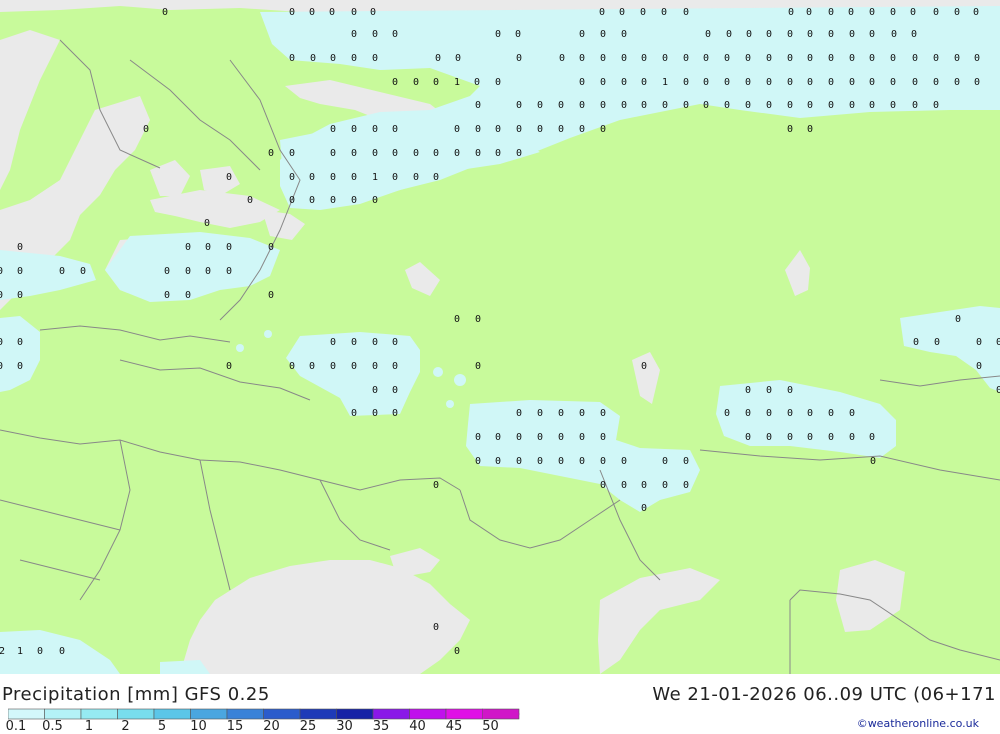 The height and width of the screenshot is (734, 1000). Describe the element at coordinates (136, 694) in the screenshot. I see `map-title: Precipitation [mm] GFS 0.25` at that location.